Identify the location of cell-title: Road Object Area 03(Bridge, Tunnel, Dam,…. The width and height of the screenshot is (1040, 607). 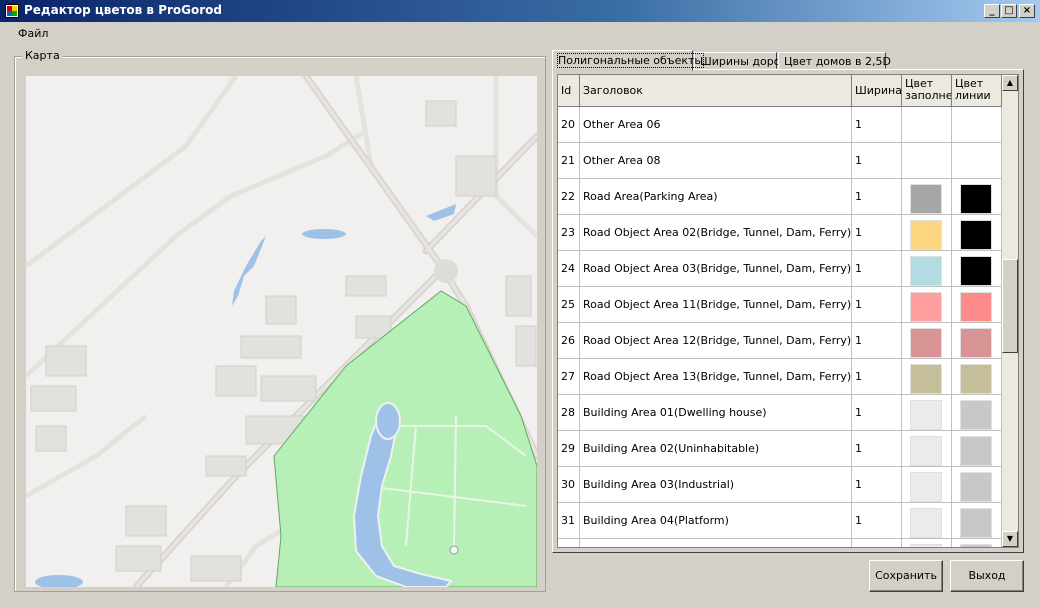
(716, 269).